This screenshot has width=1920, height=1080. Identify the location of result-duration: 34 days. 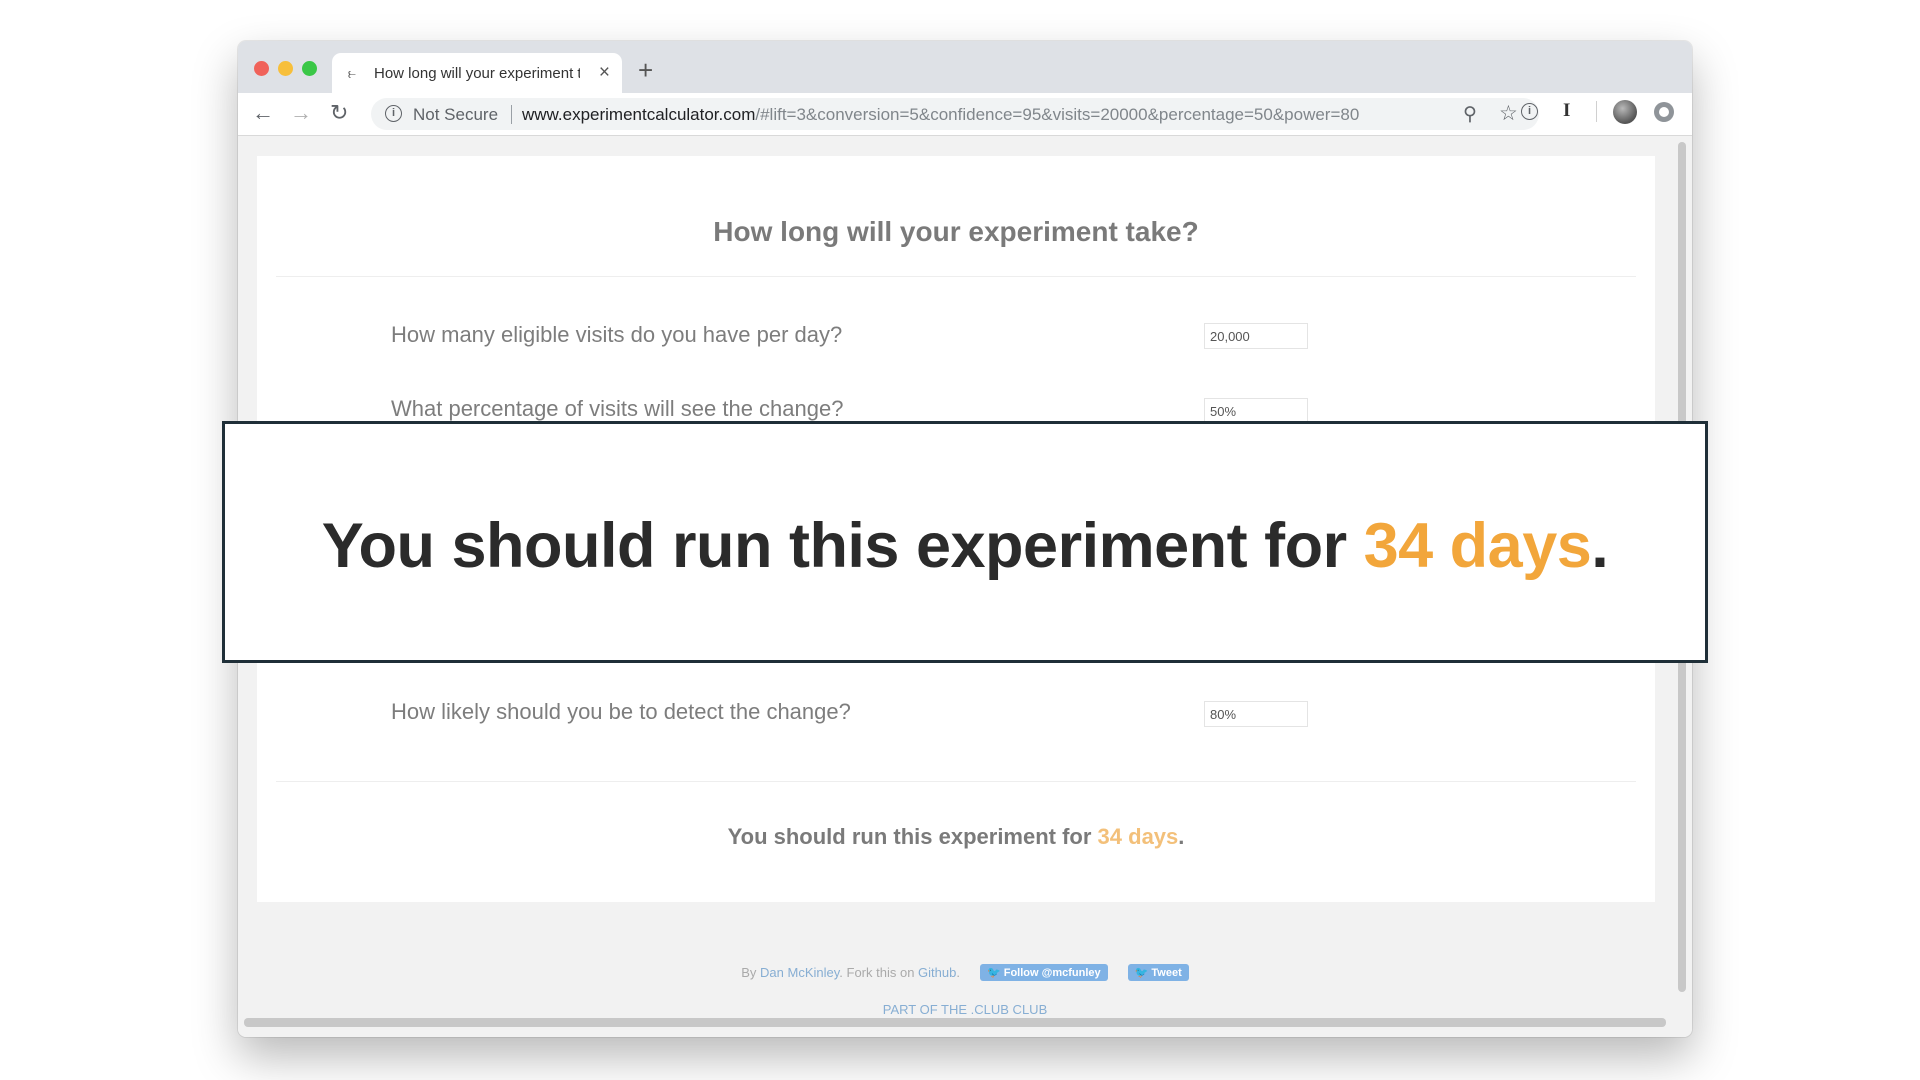
(1138, 836).